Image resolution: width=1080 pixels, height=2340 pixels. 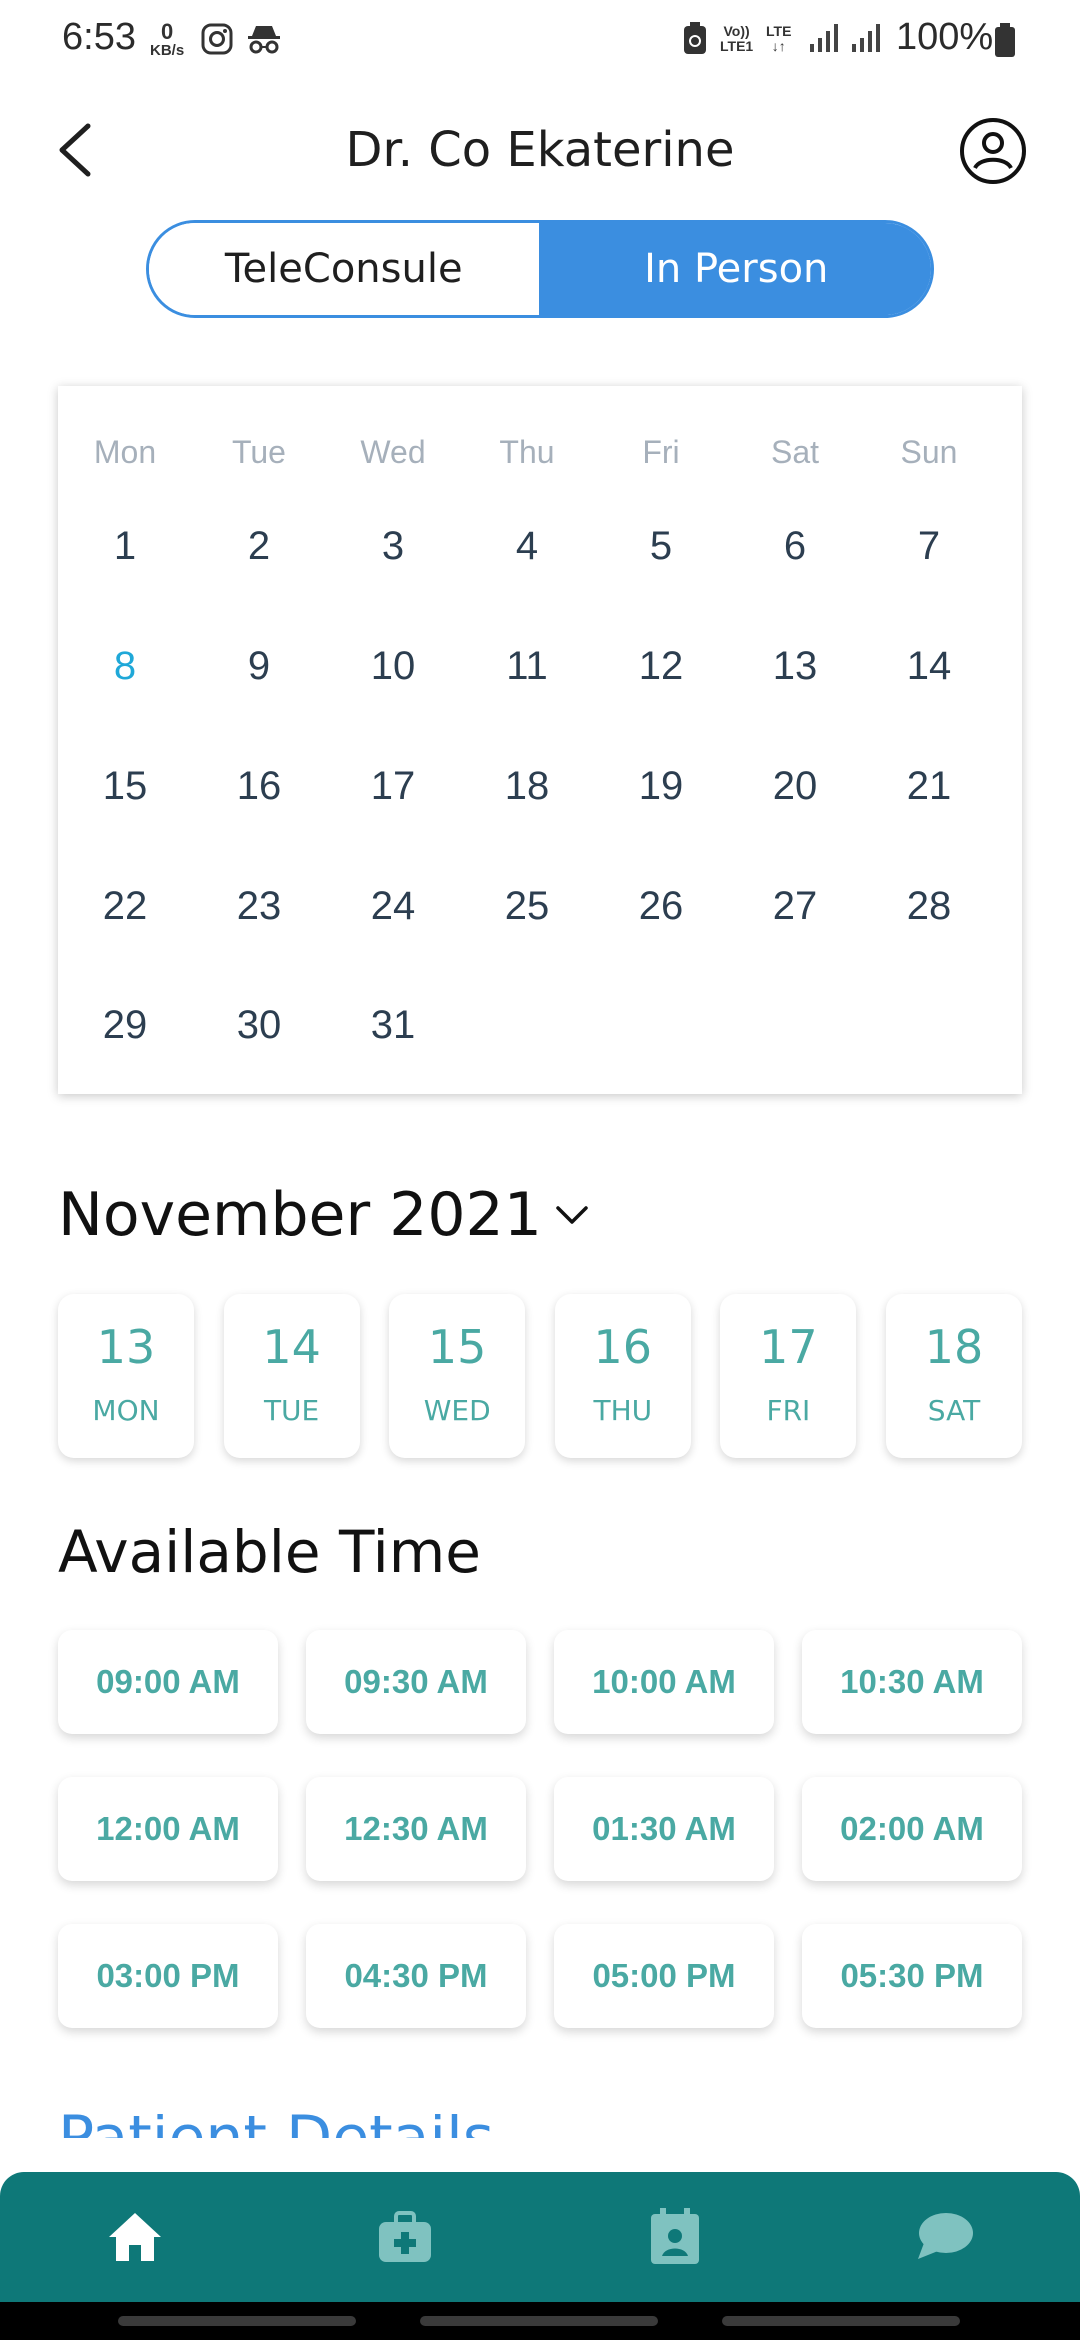 What do you see at coordinates (527, 546) in the screenshot?
I see `calendar-day: 4` at bounding box center [527, 546].